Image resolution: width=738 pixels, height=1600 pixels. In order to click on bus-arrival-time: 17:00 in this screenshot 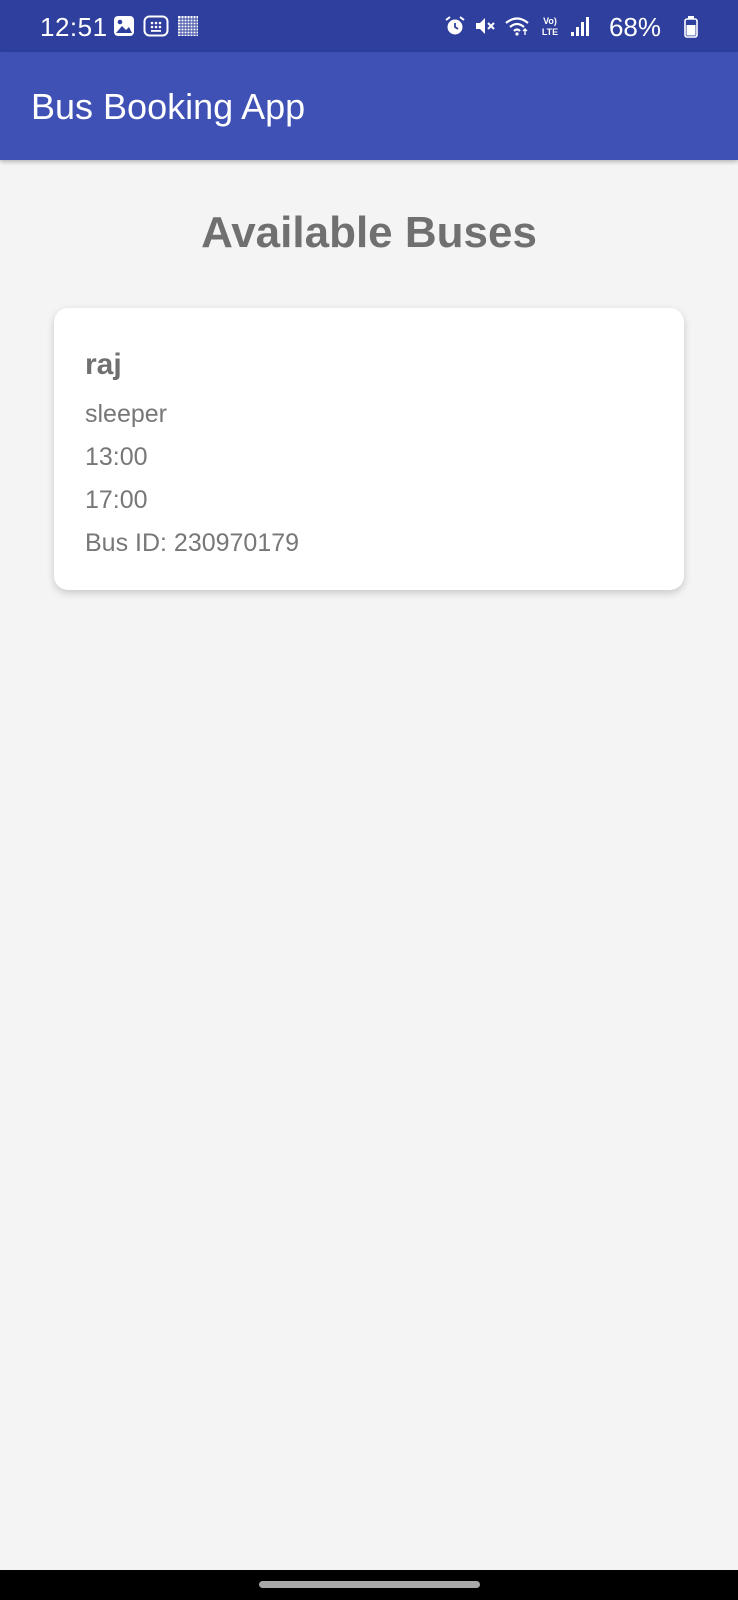, I will do `click(116, 500)`.